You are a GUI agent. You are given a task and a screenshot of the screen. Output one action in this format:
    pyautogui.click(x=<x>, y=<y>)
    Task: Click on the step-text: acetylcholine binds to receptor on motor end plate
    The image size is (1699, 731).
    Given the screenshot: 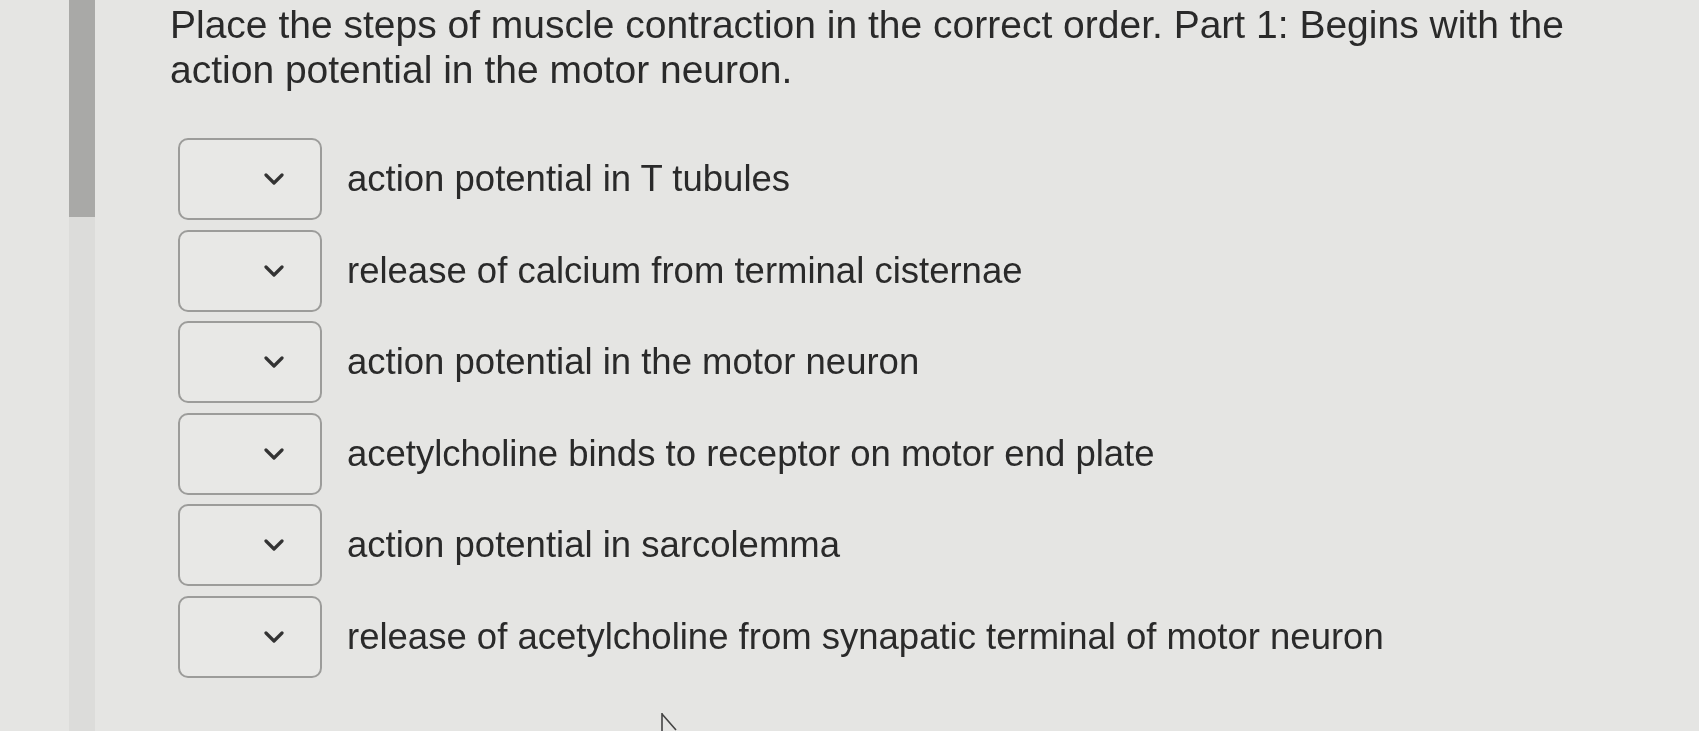 What is the action you would take?
    pyautogui.click(x=751, y=453)
    